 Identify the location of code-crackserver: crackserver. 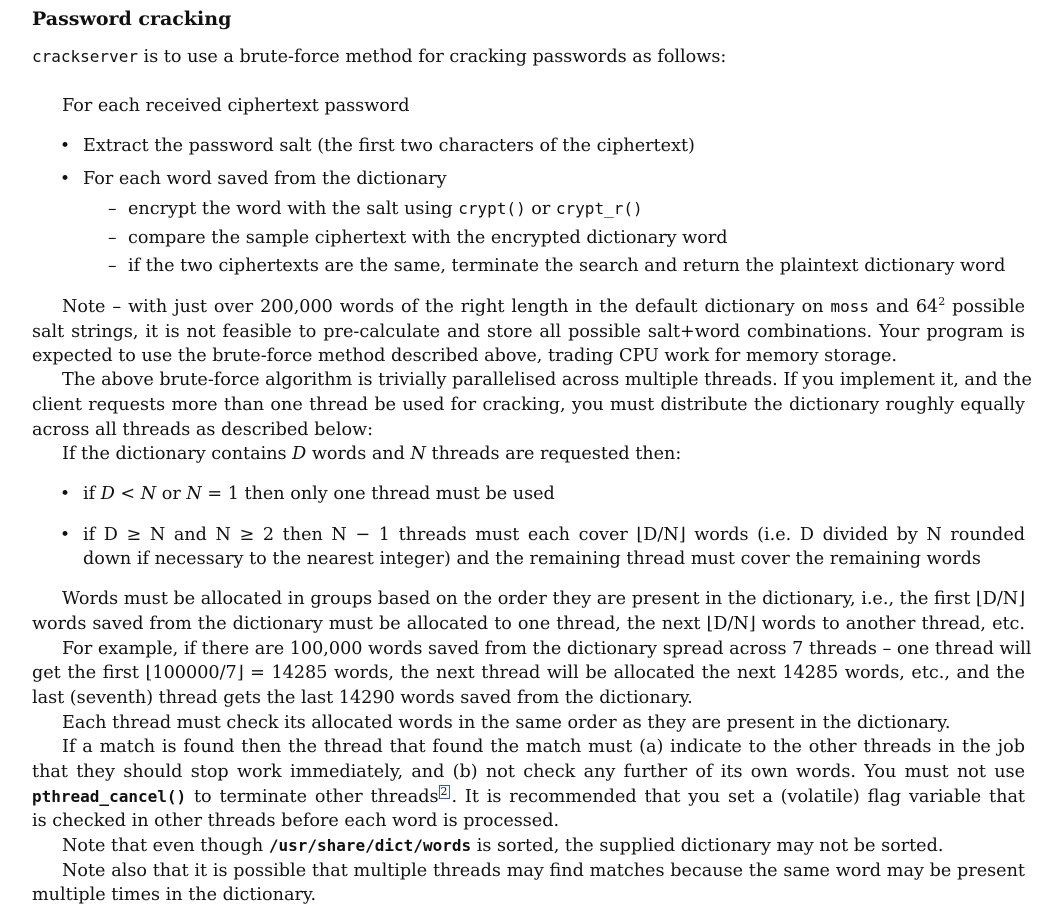
(85, 56).